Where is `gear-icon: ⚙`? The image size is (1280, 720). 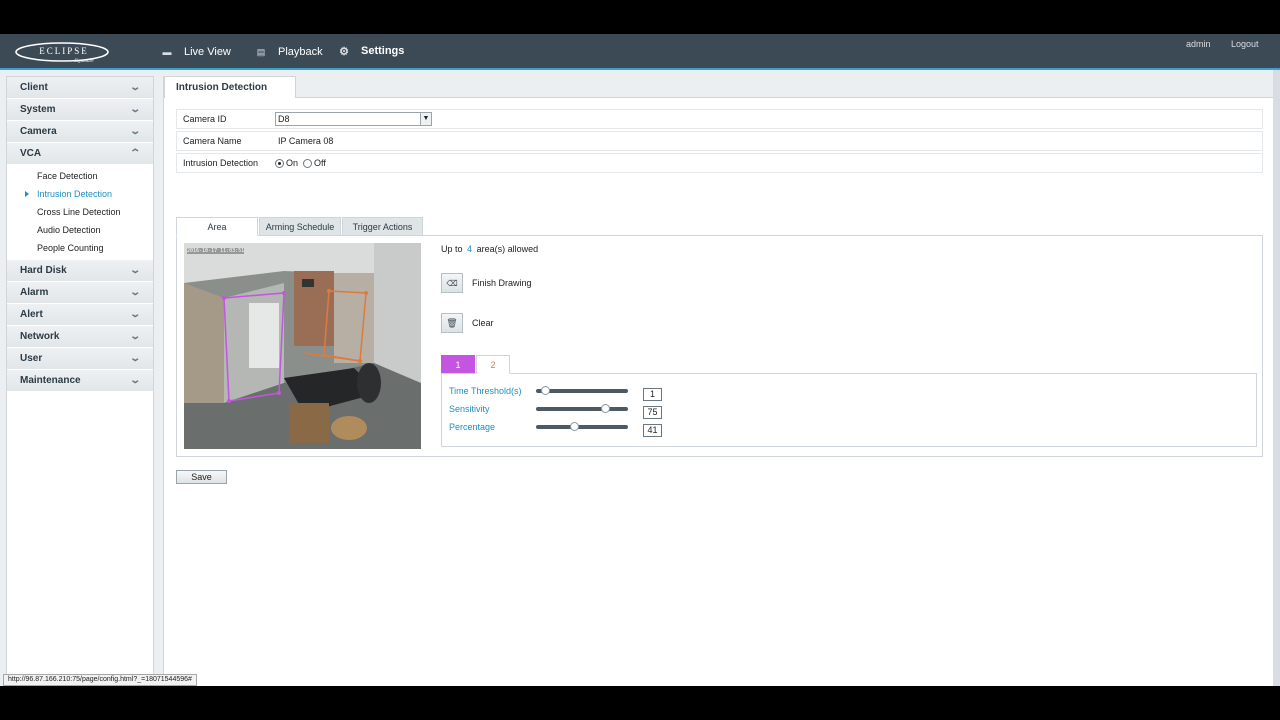
gear-icon: ⚙ is located at coordinates (344, 51).